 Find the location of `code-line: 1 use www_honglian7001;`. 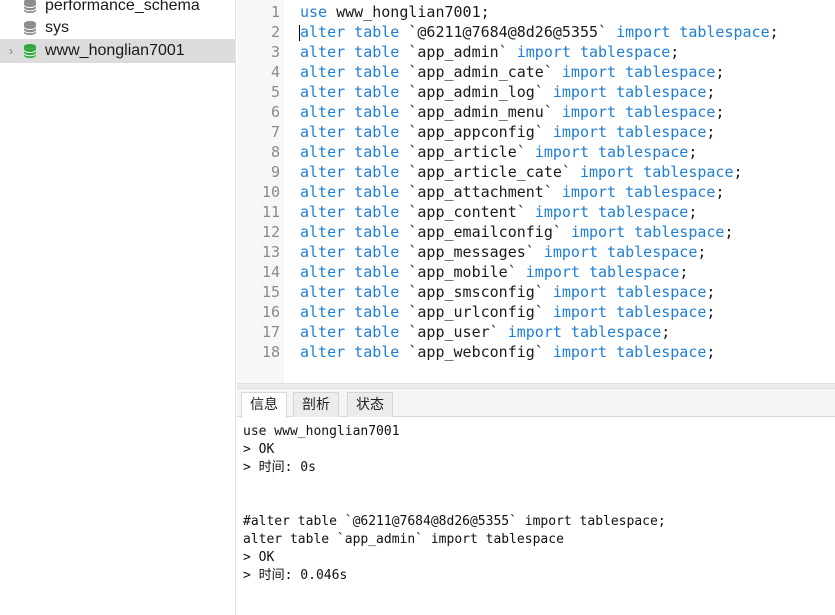

code-line: 1 use www_honglian7001; is located at coordinates (536, 12).